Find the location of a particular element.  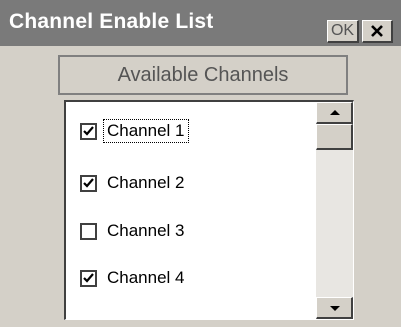

channel-2-checkbox is located at coordinates (88, 183).